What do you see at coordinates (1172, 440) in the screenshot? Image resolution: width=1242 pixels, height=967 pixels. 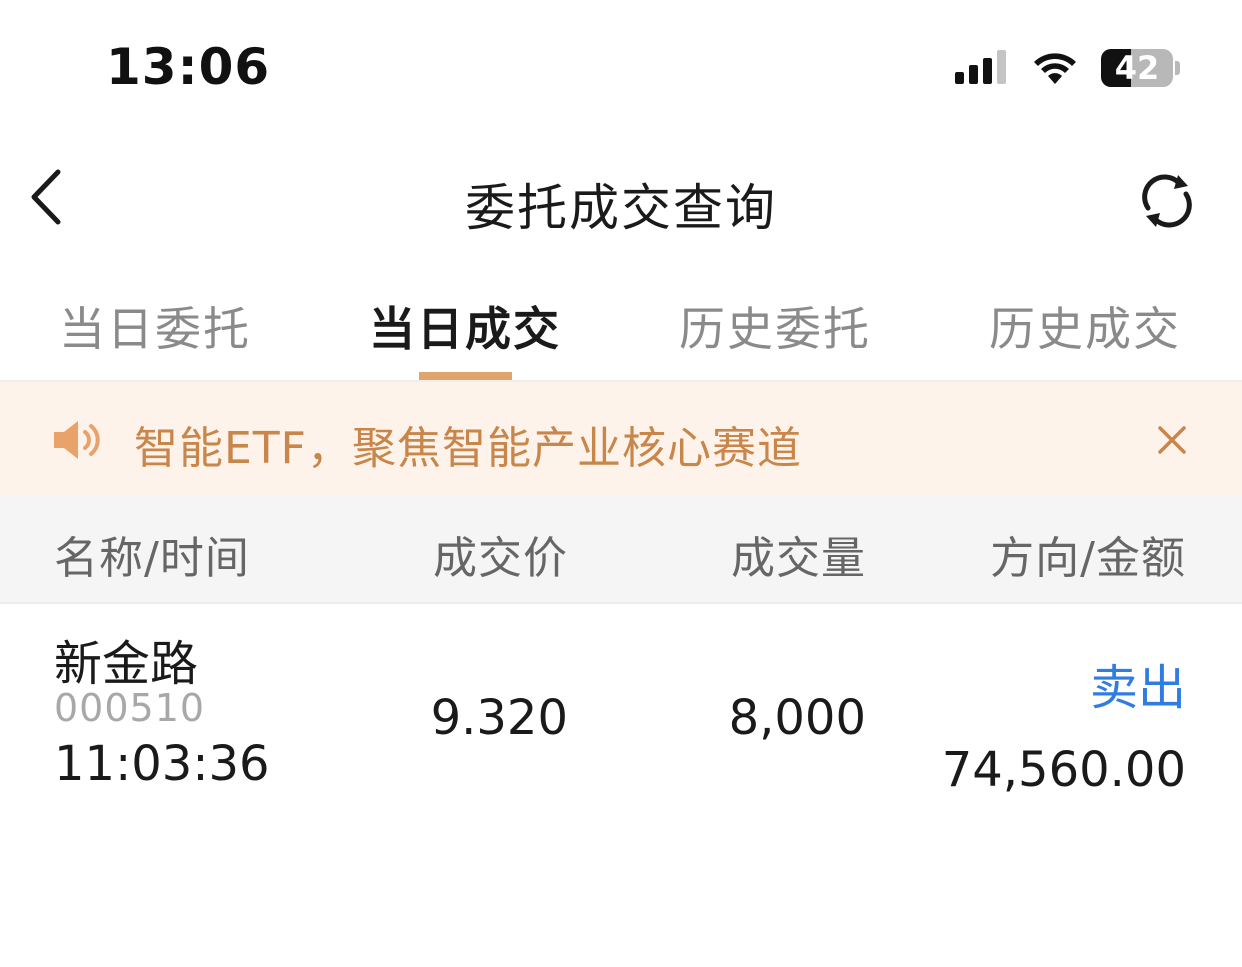 I see `close-icon` at bounding box center [1172, 440].